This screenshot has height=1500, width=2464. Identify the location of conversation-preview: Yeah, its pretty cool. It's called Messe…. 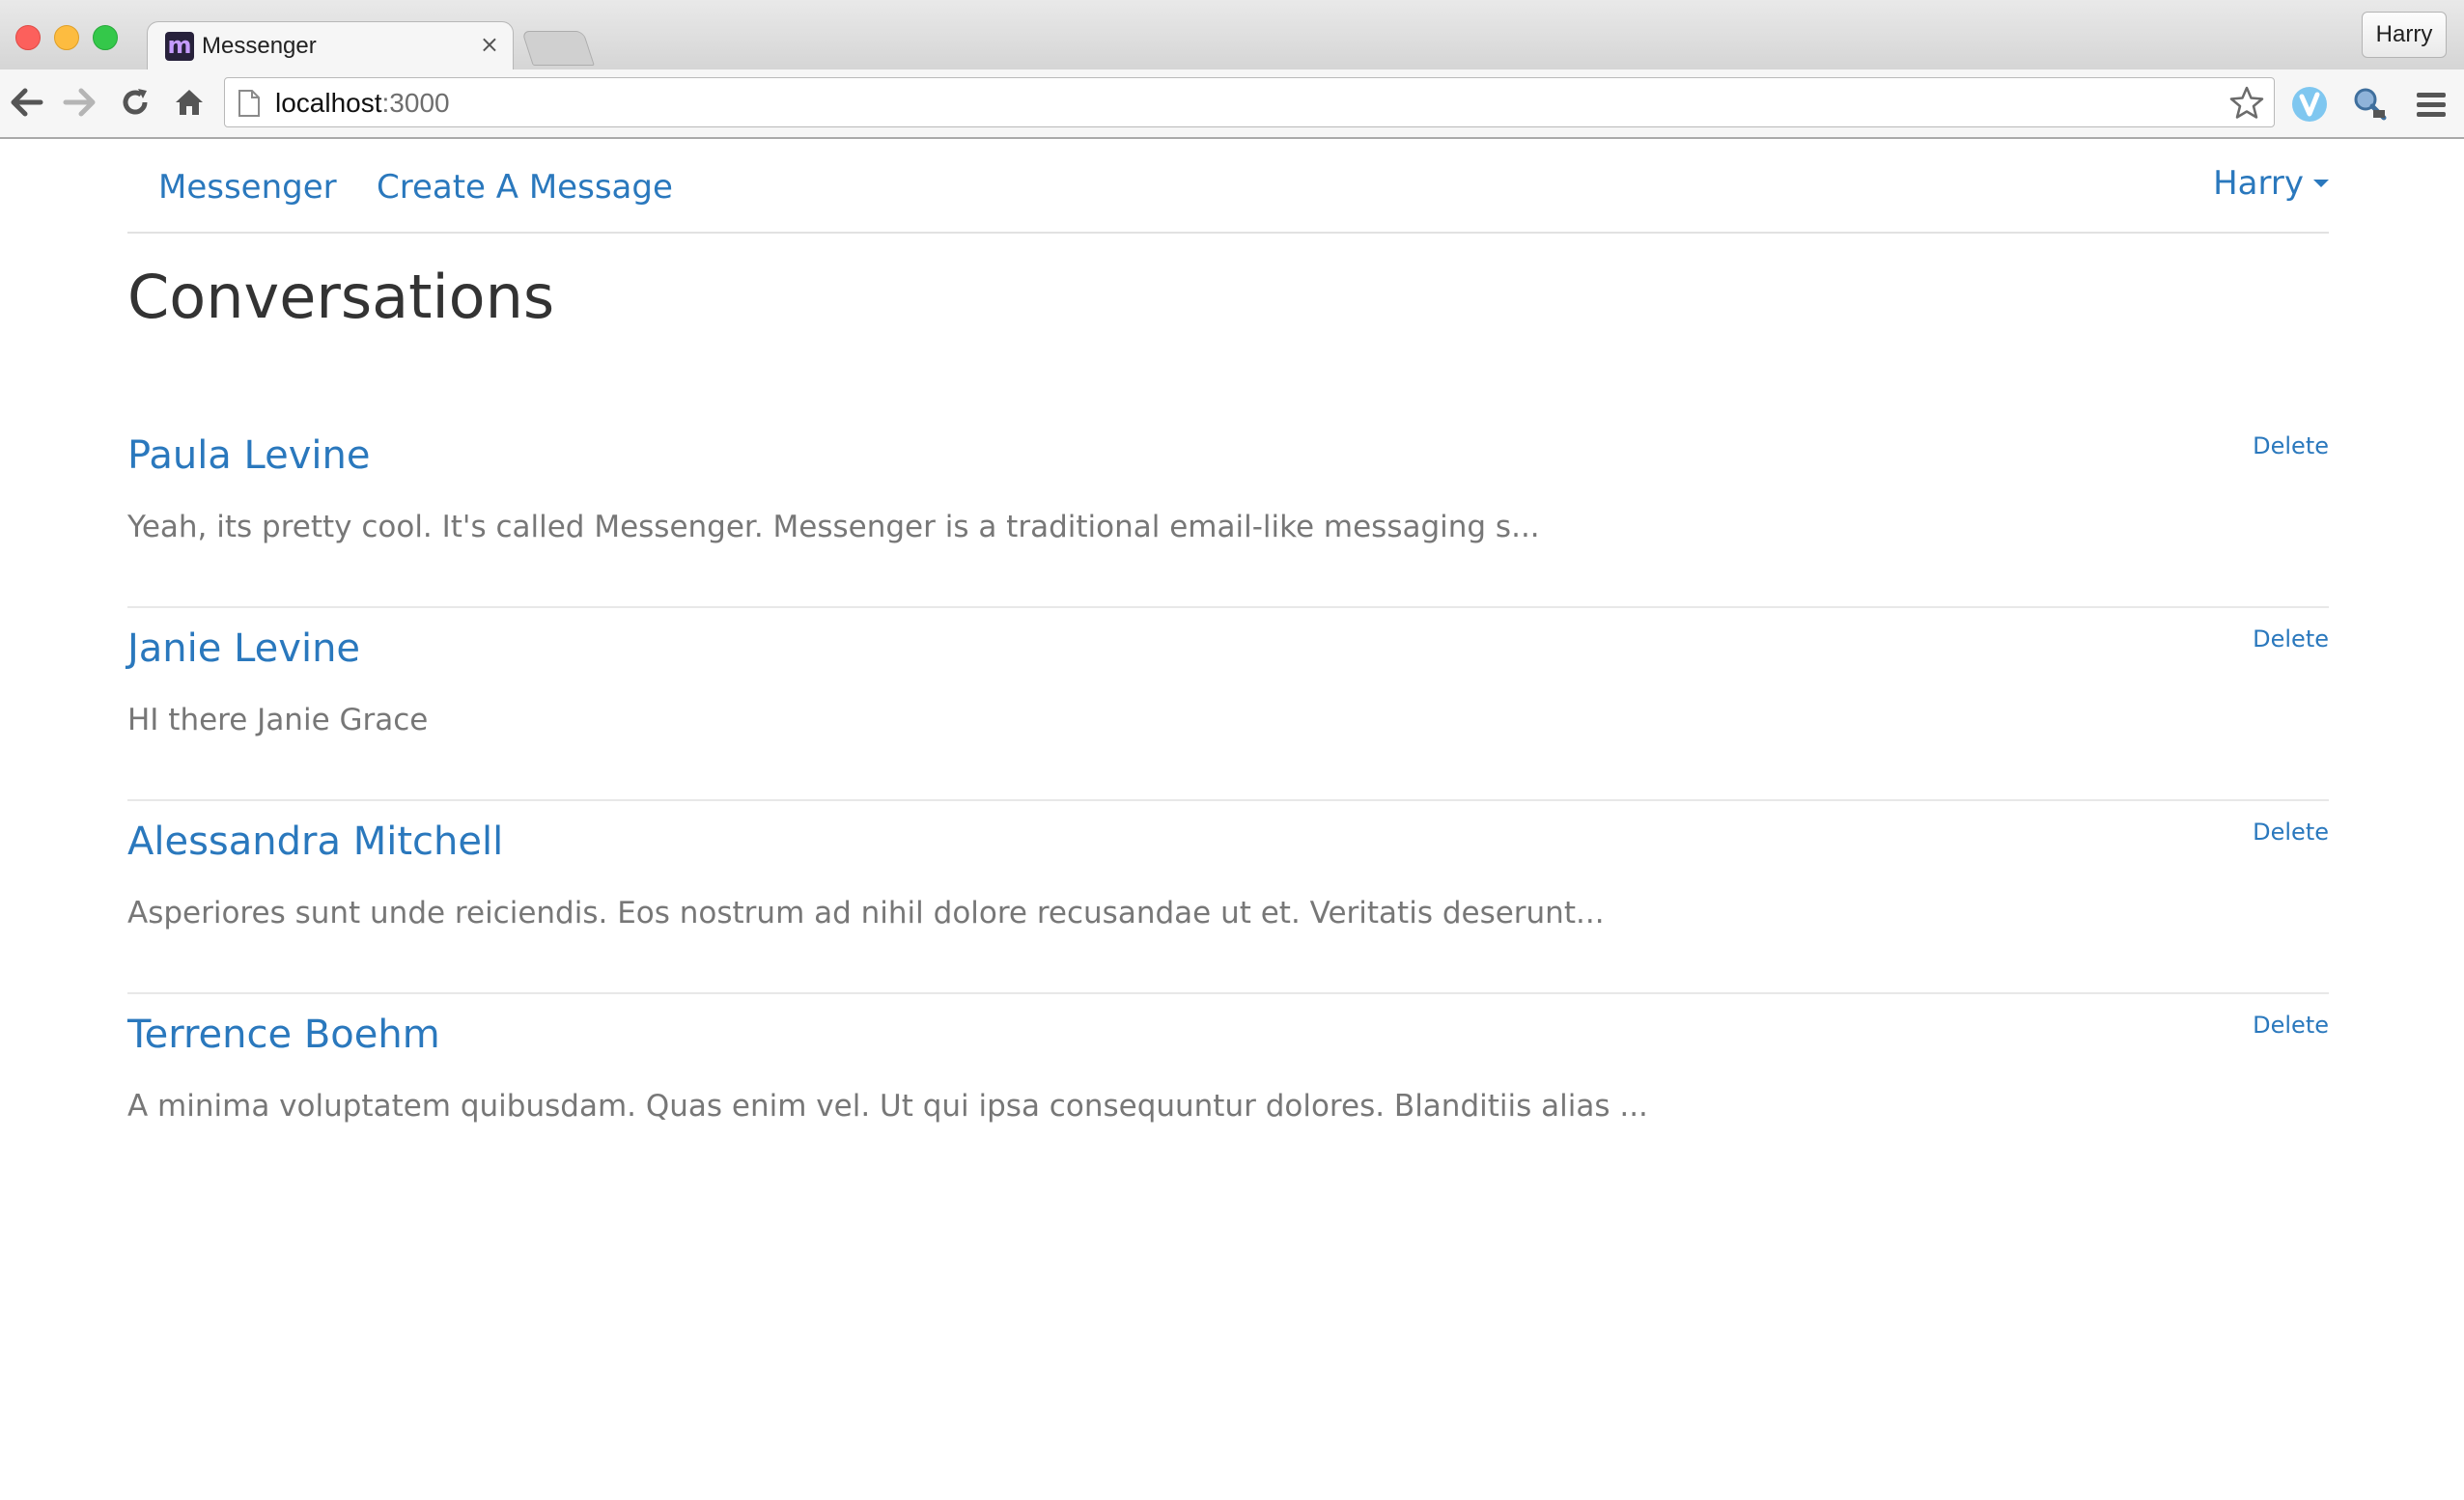
(834, 527).